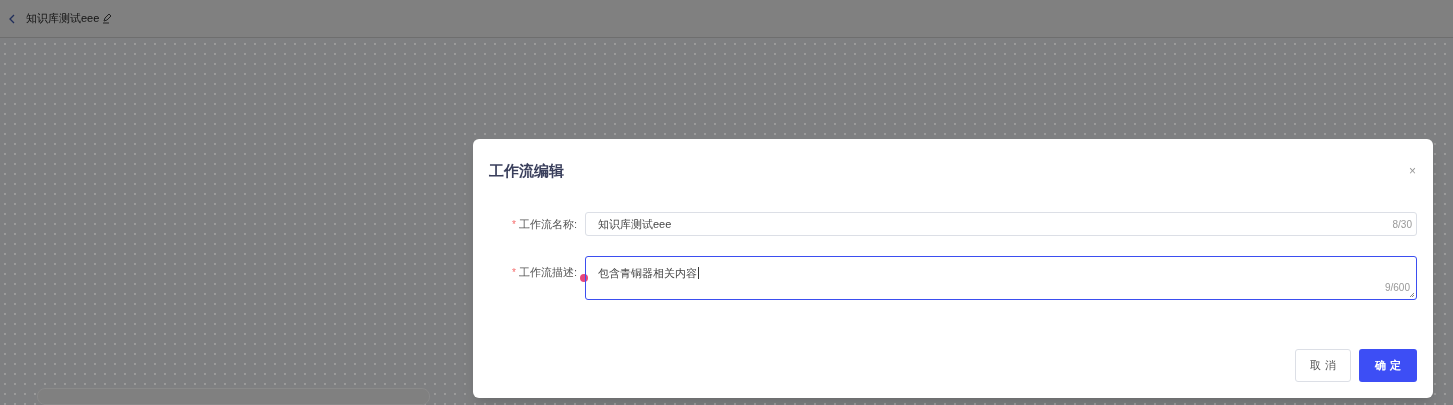 The height and width of the screenshot is (405, 1453). Describe the element at coordinates (1397, 288) in the screenshot. I see `char-counter: 9/600` at that location.